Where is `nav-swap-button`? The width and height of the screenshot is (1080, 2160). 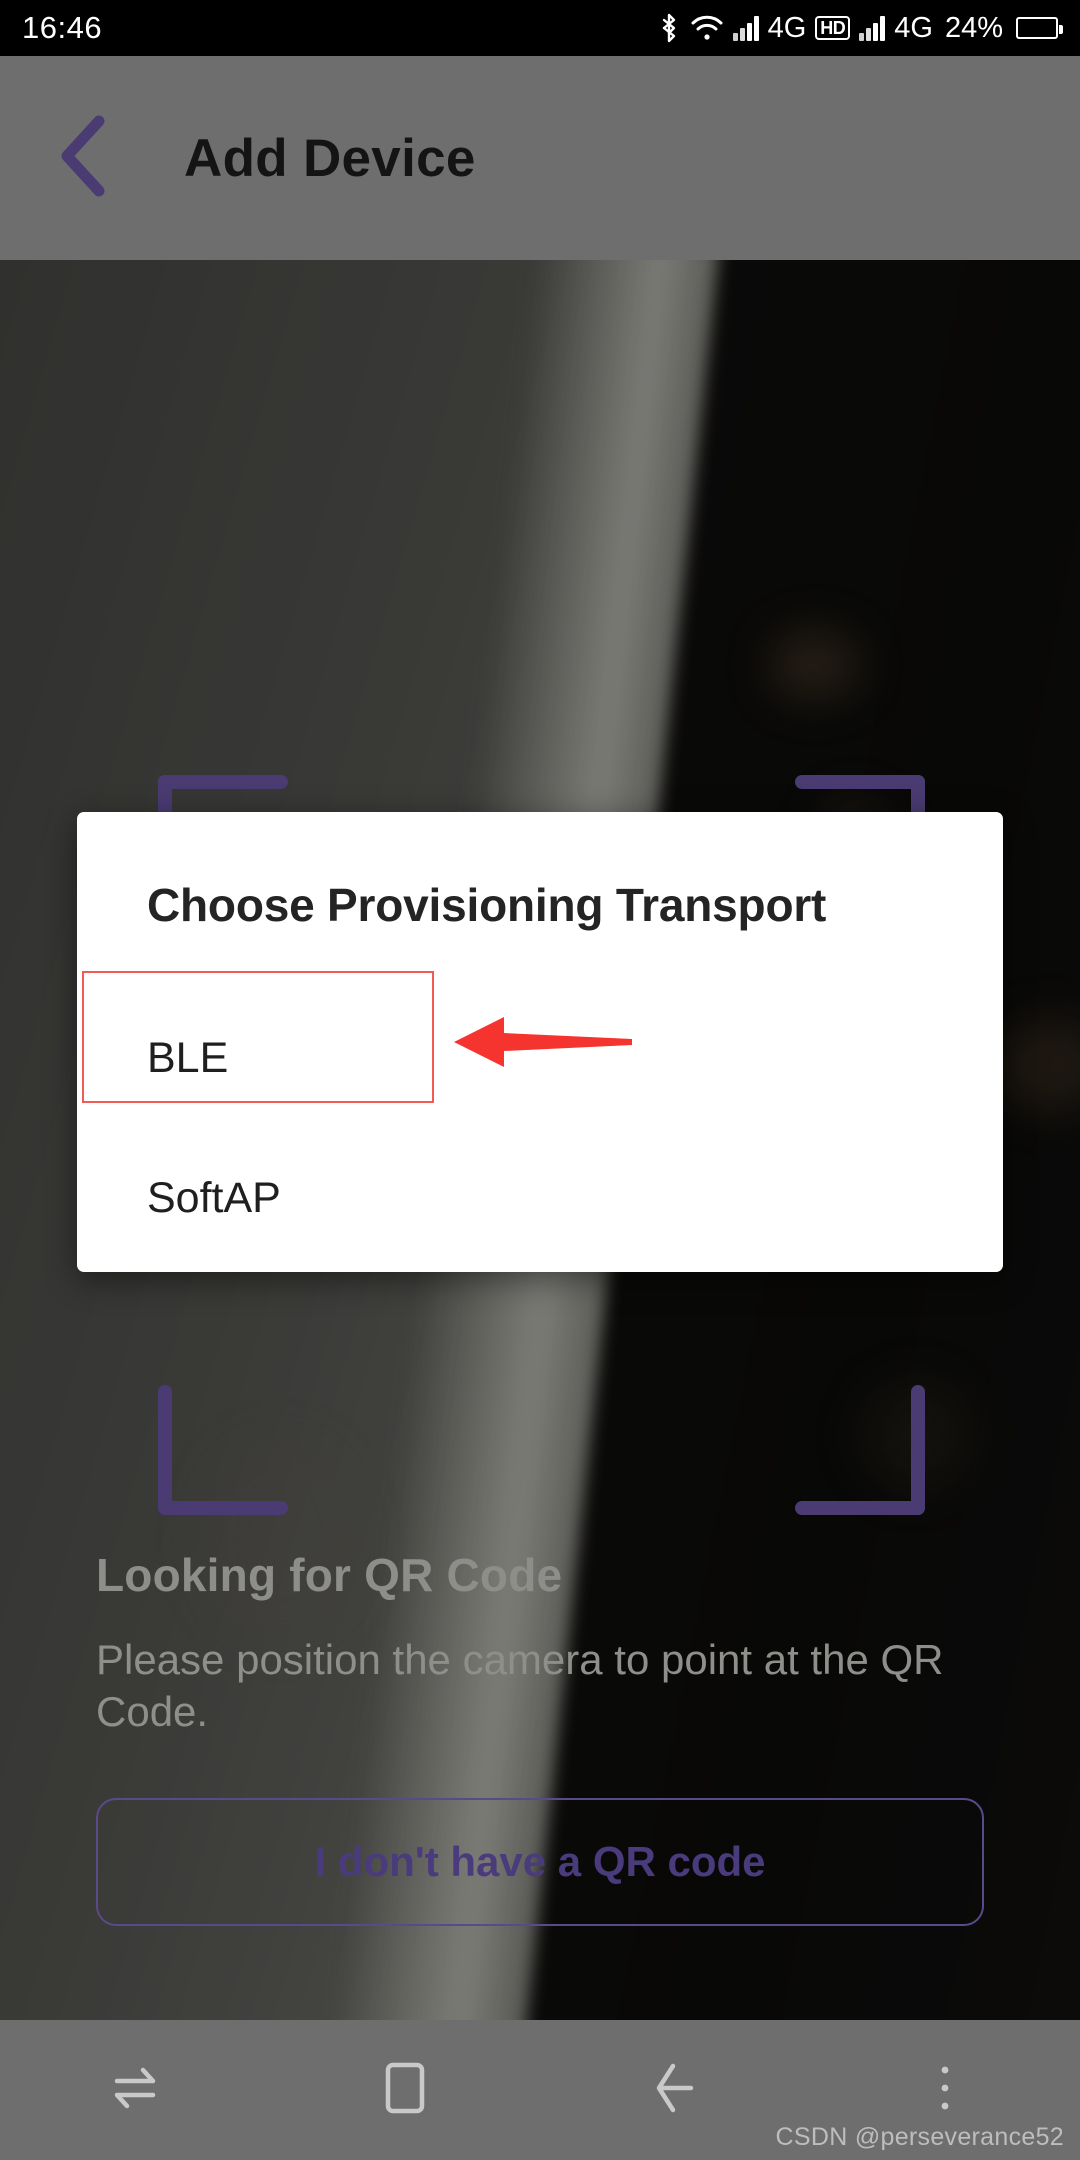
nav-swap-button is located at coordinates (135, 2090).